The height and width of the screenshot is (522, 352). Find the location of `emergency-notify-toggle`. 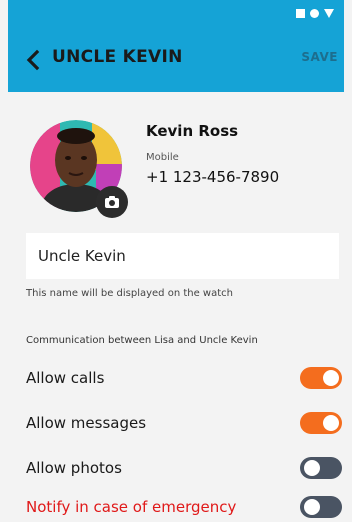

emergency-notify-toggle is located at coordinates (321, 507).